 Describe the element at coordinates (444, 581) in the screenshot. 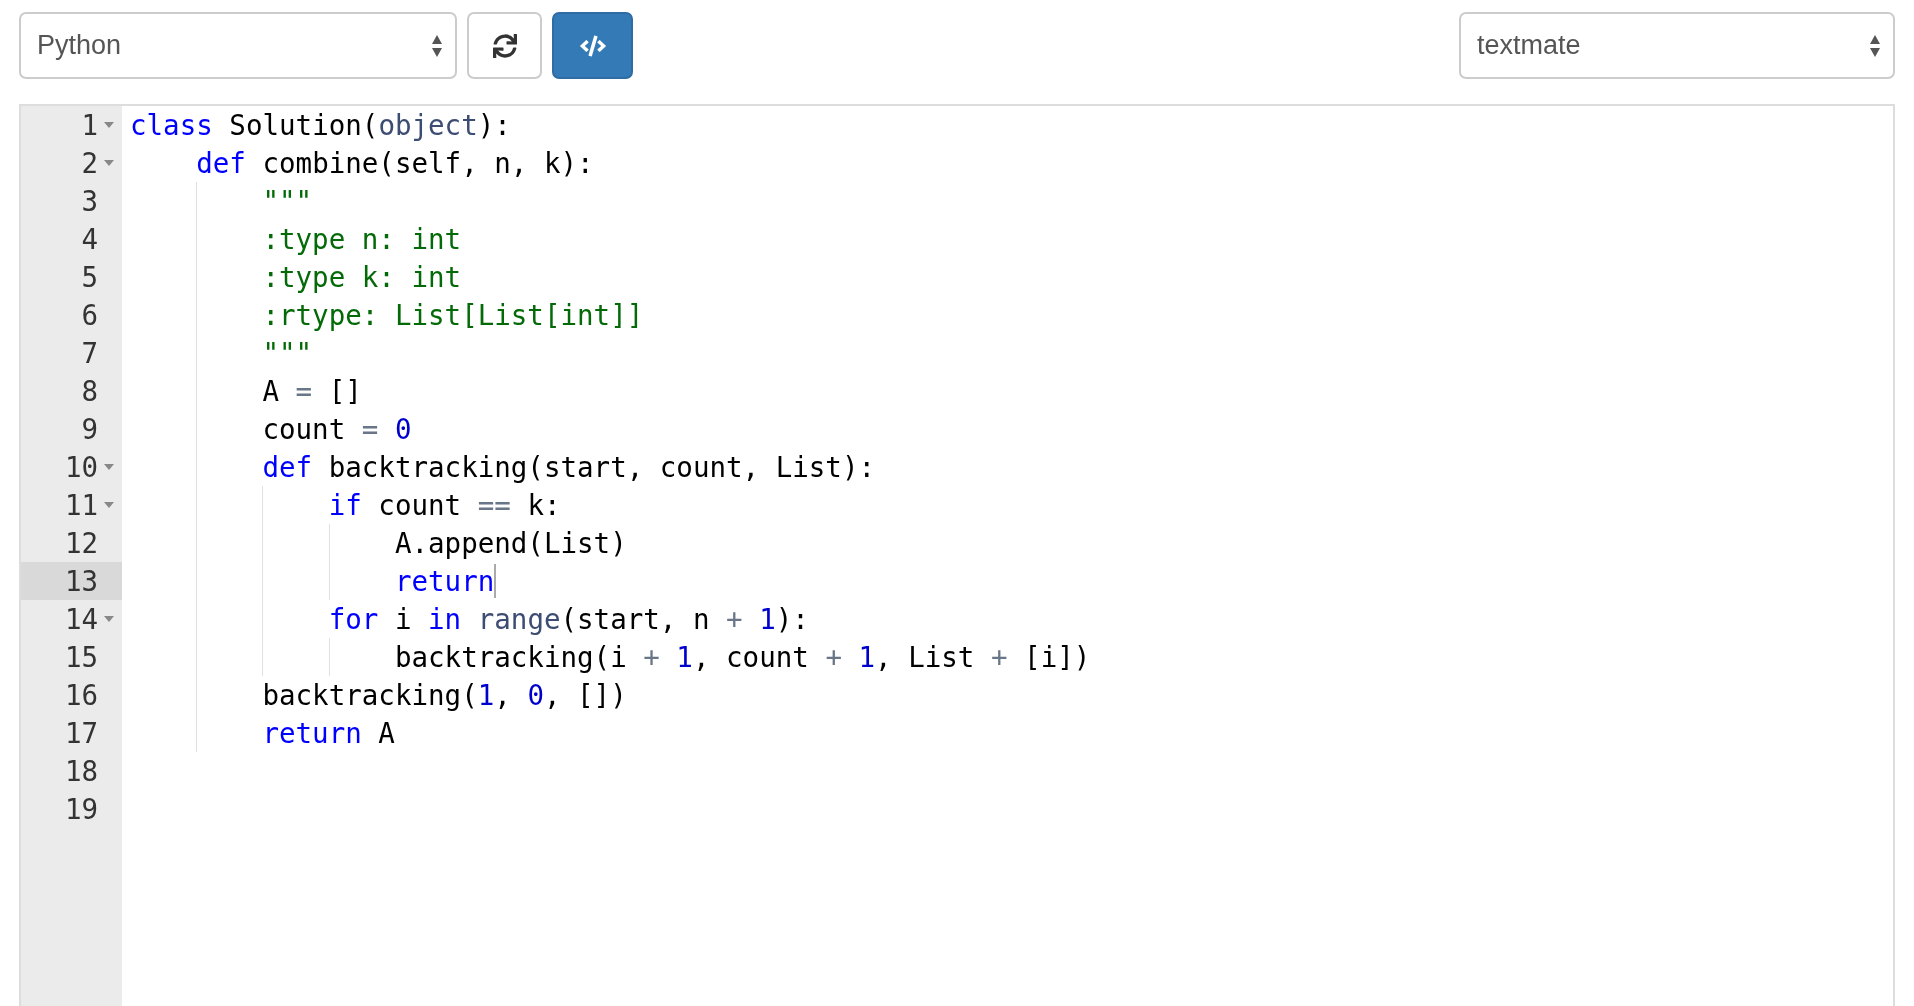

I see `code-line: return` at that location.